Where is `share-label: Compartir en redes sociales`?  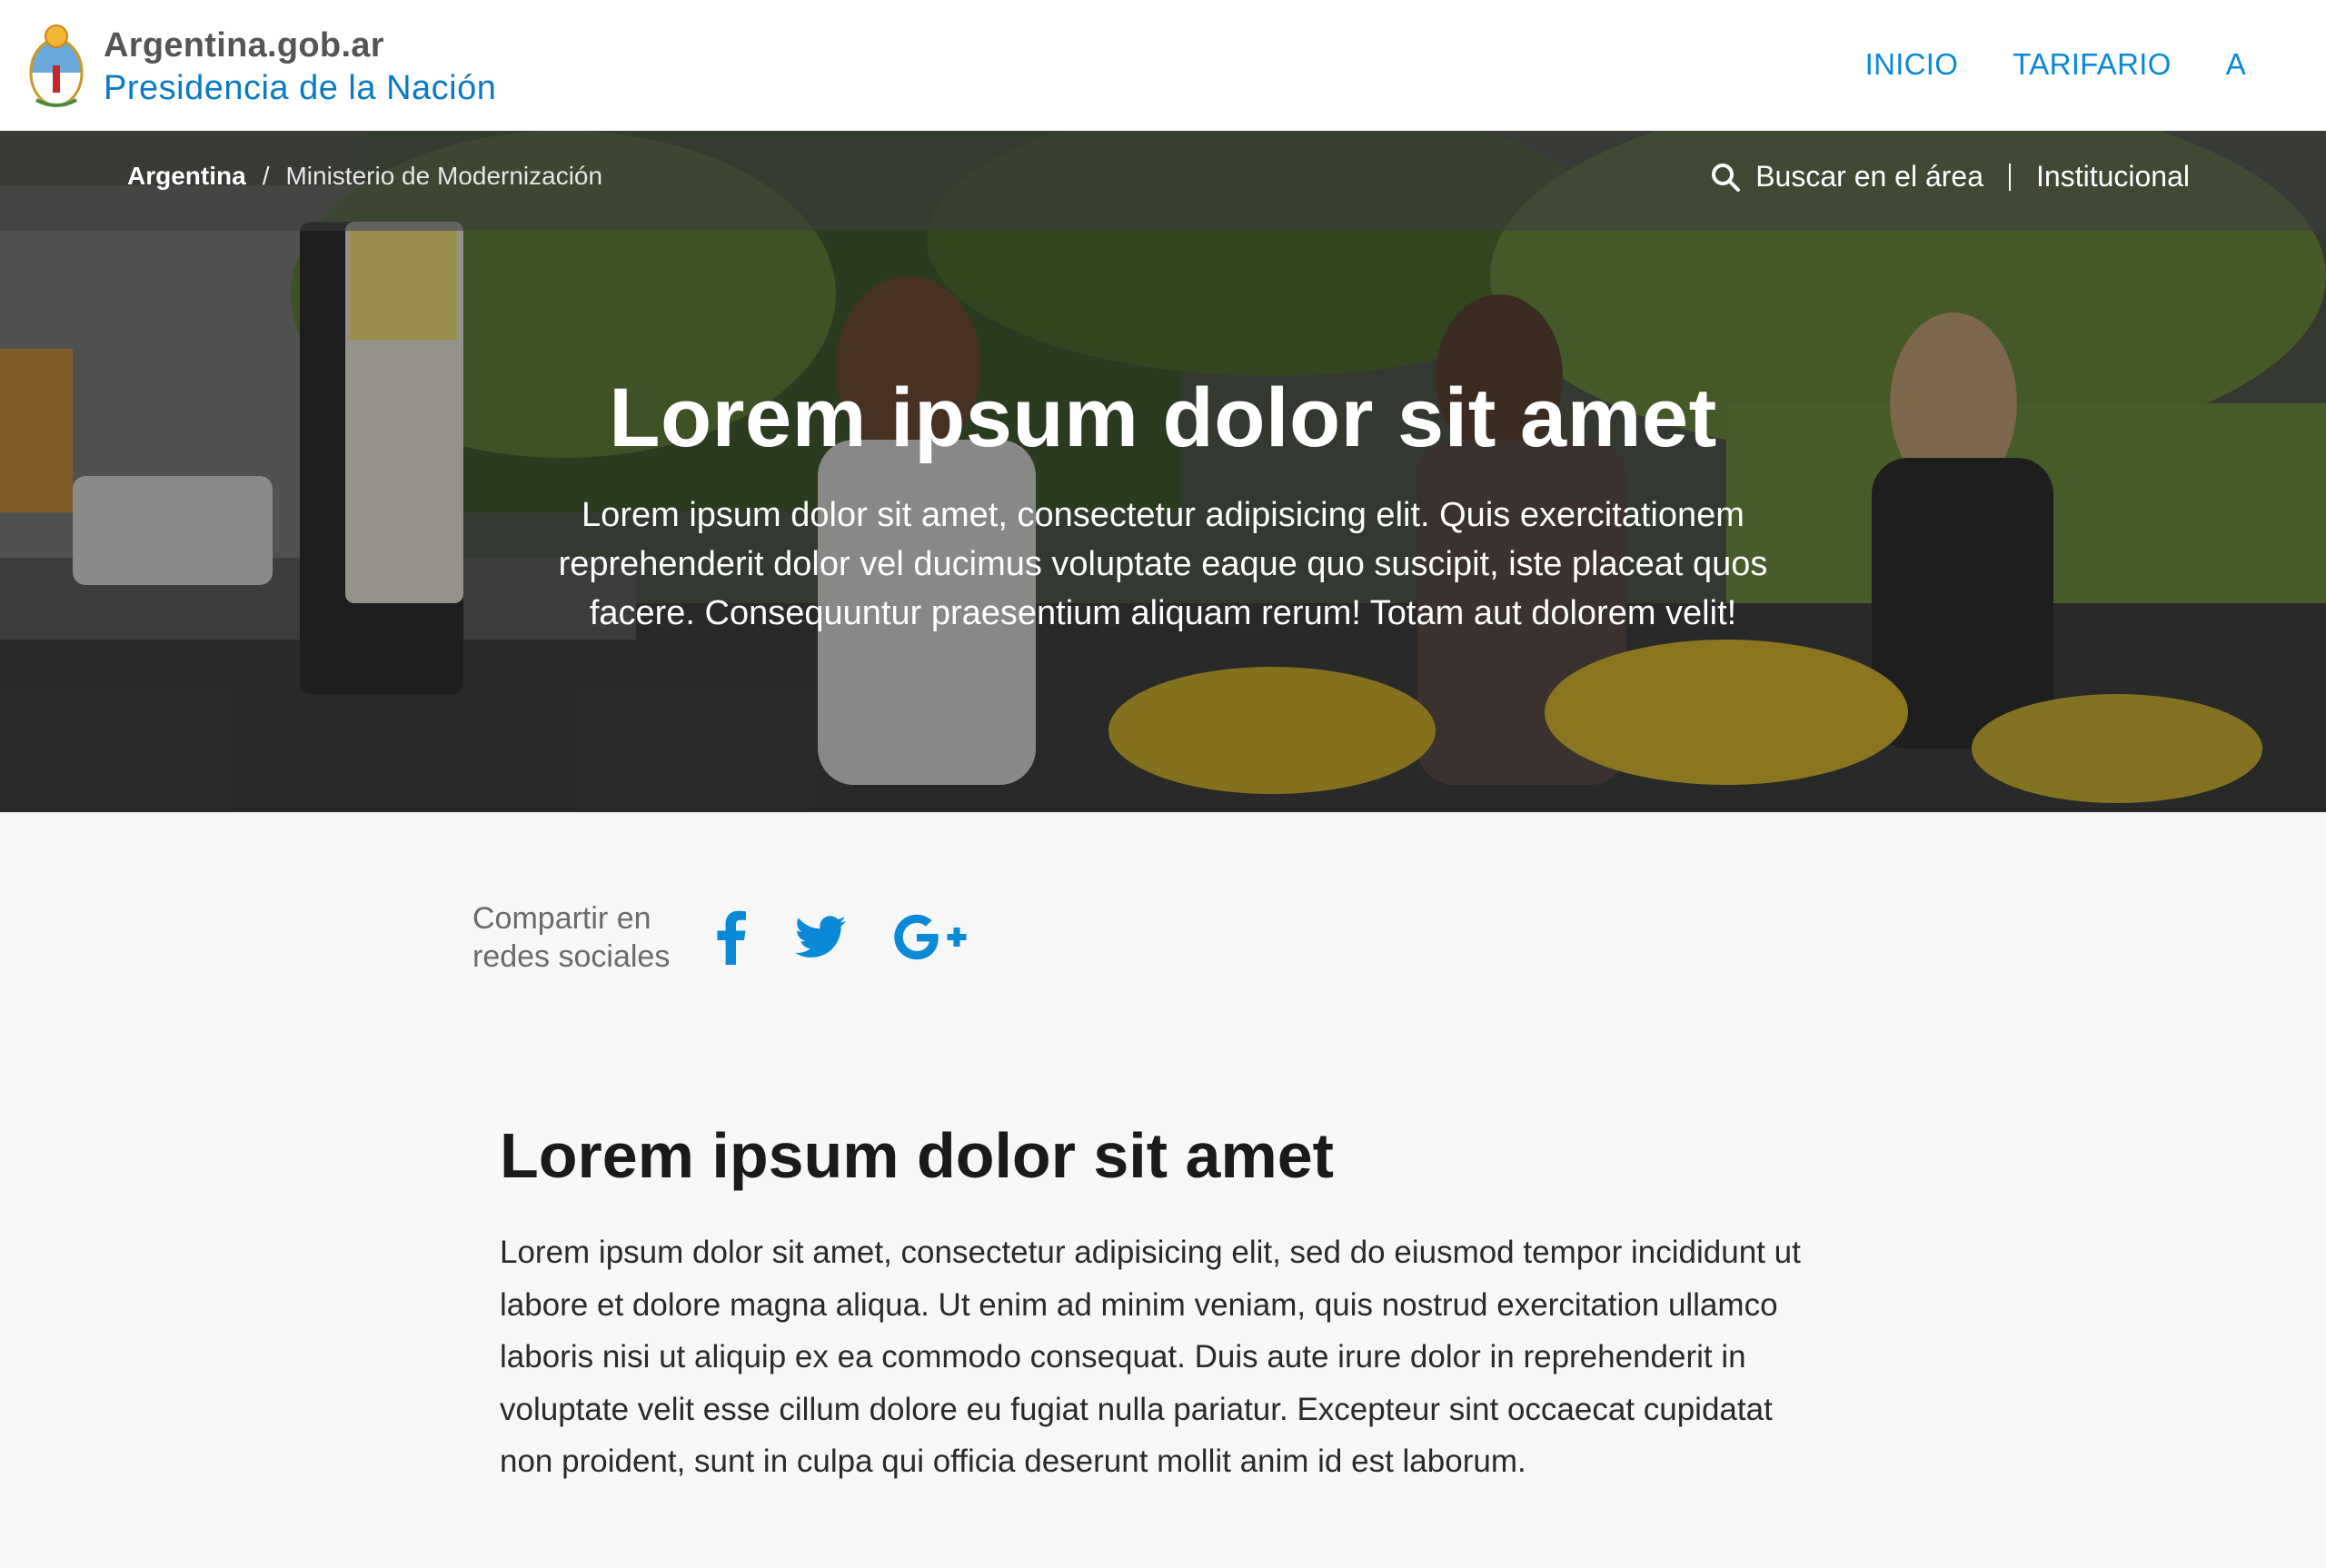
share-label: Compartir en redes sociales is located at coordinates (581, 937).